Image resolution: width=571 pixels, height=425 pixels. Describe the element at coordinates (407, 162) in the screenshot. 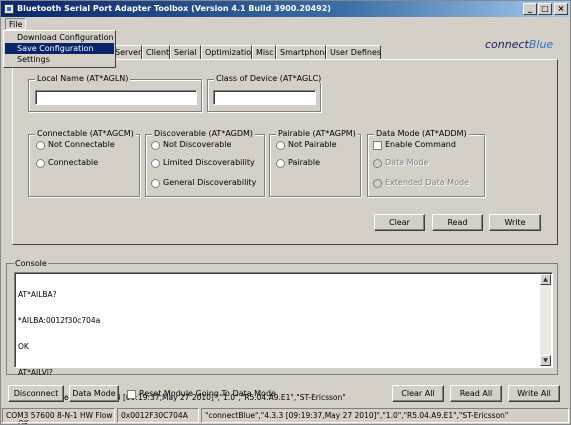

I see `radio-label: Data Mode` at that location.